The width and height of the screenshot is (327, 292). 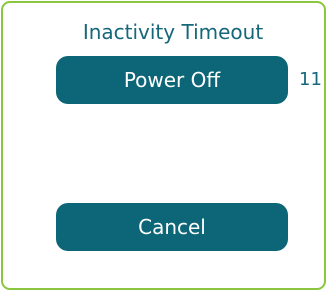 I want to click on dialog-title: Inactivity Timeout, so click(x=173, y=32).